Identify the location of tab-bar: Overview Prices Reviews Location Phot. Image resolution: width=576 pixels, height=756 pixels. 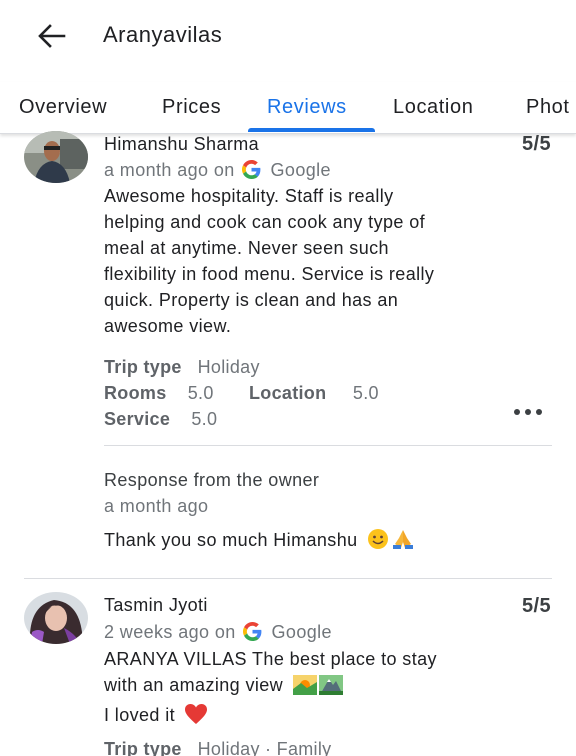
(288, 108).